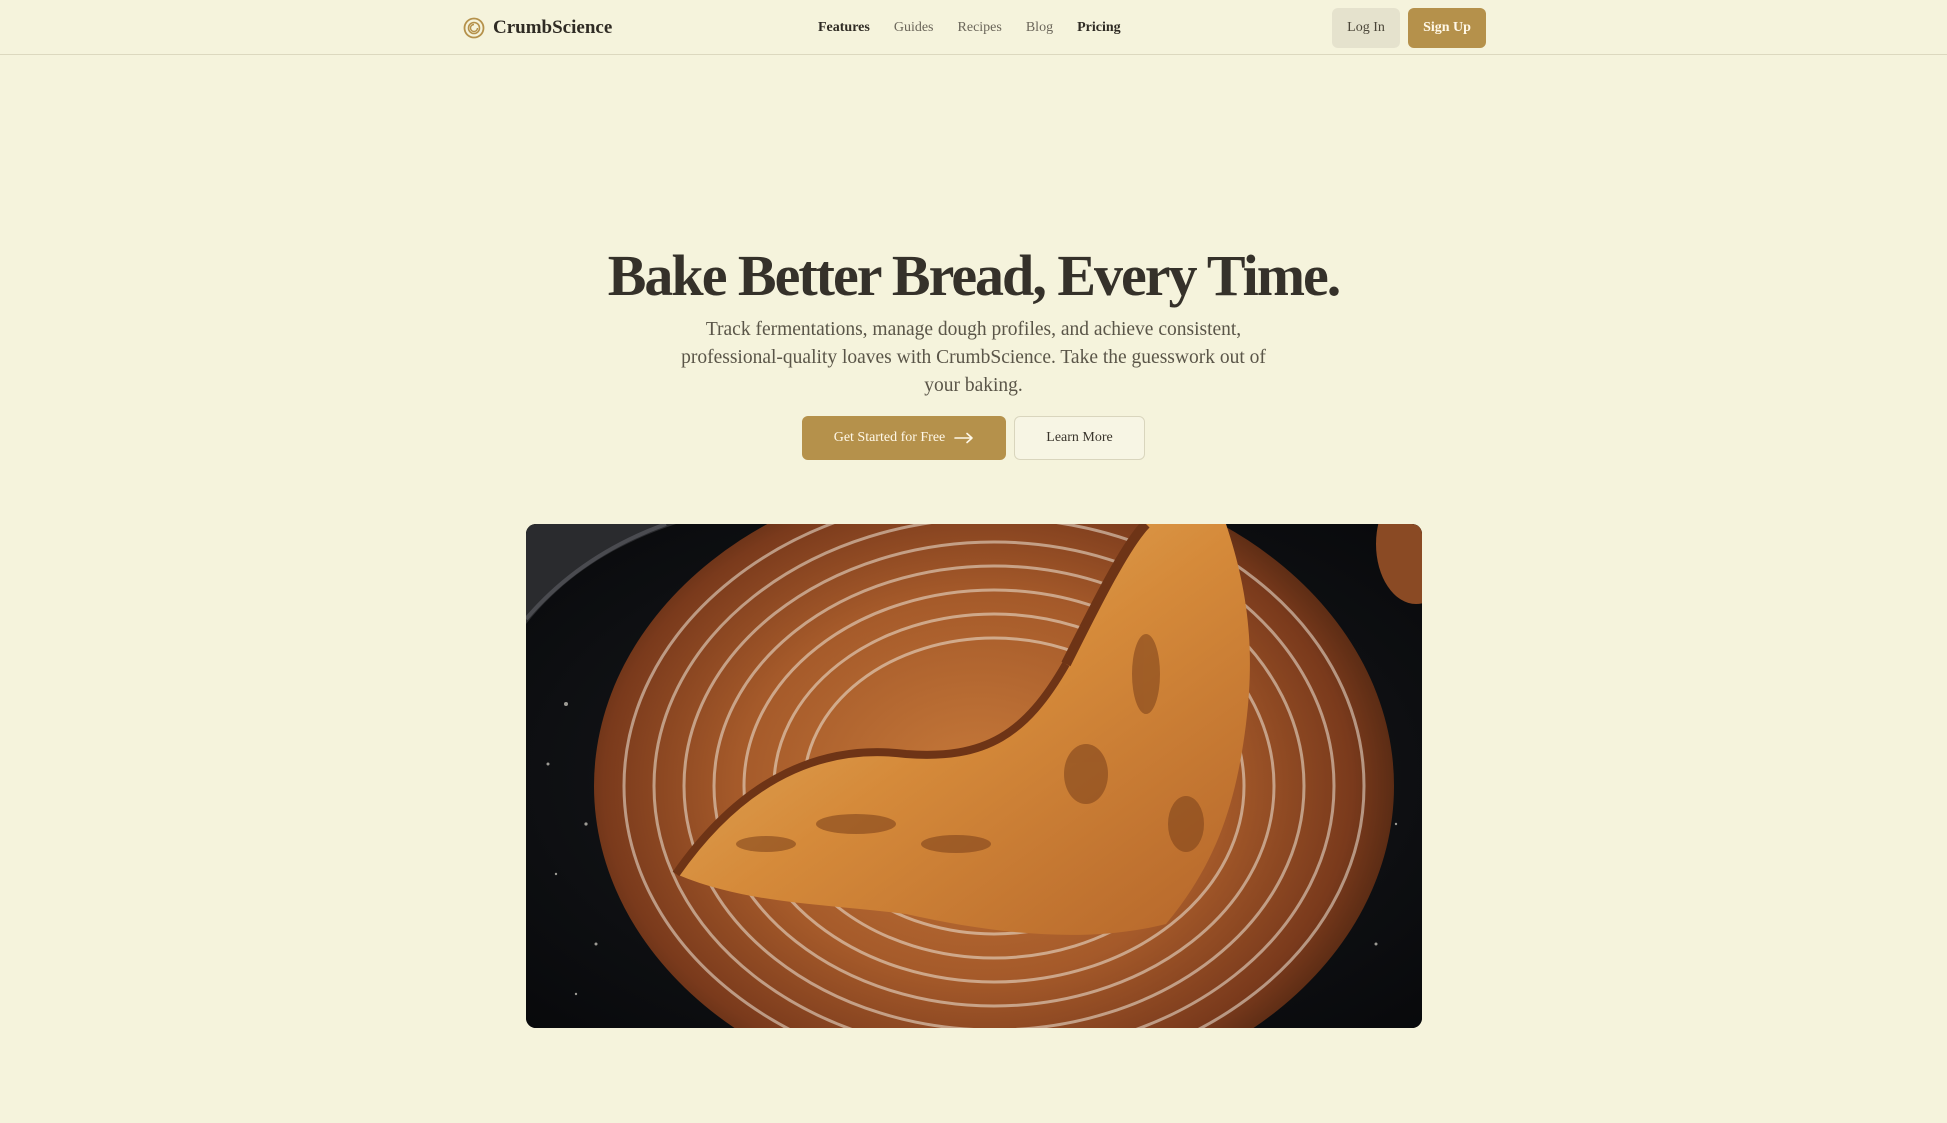 The height and width of the screenshot is (1123, 1947). I want to click on login-button: Log In, so click(1366, 28).